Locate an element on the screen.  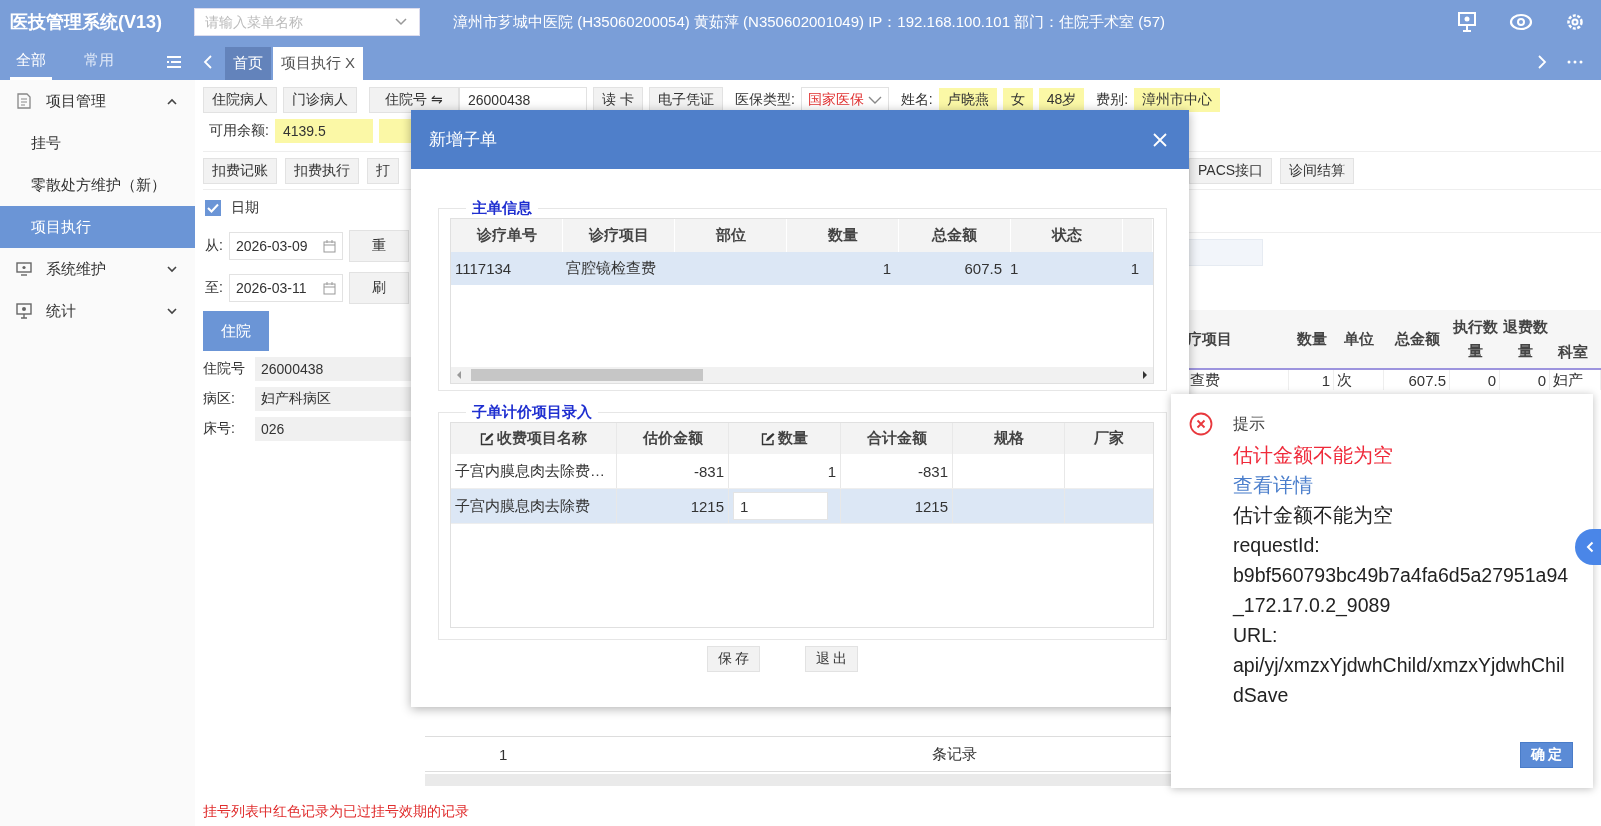
detail-text: b9bf560793bc49b7a4fa6d5a27951a94_172.17.0.2_9089 is located at coordinates (1401, 591).